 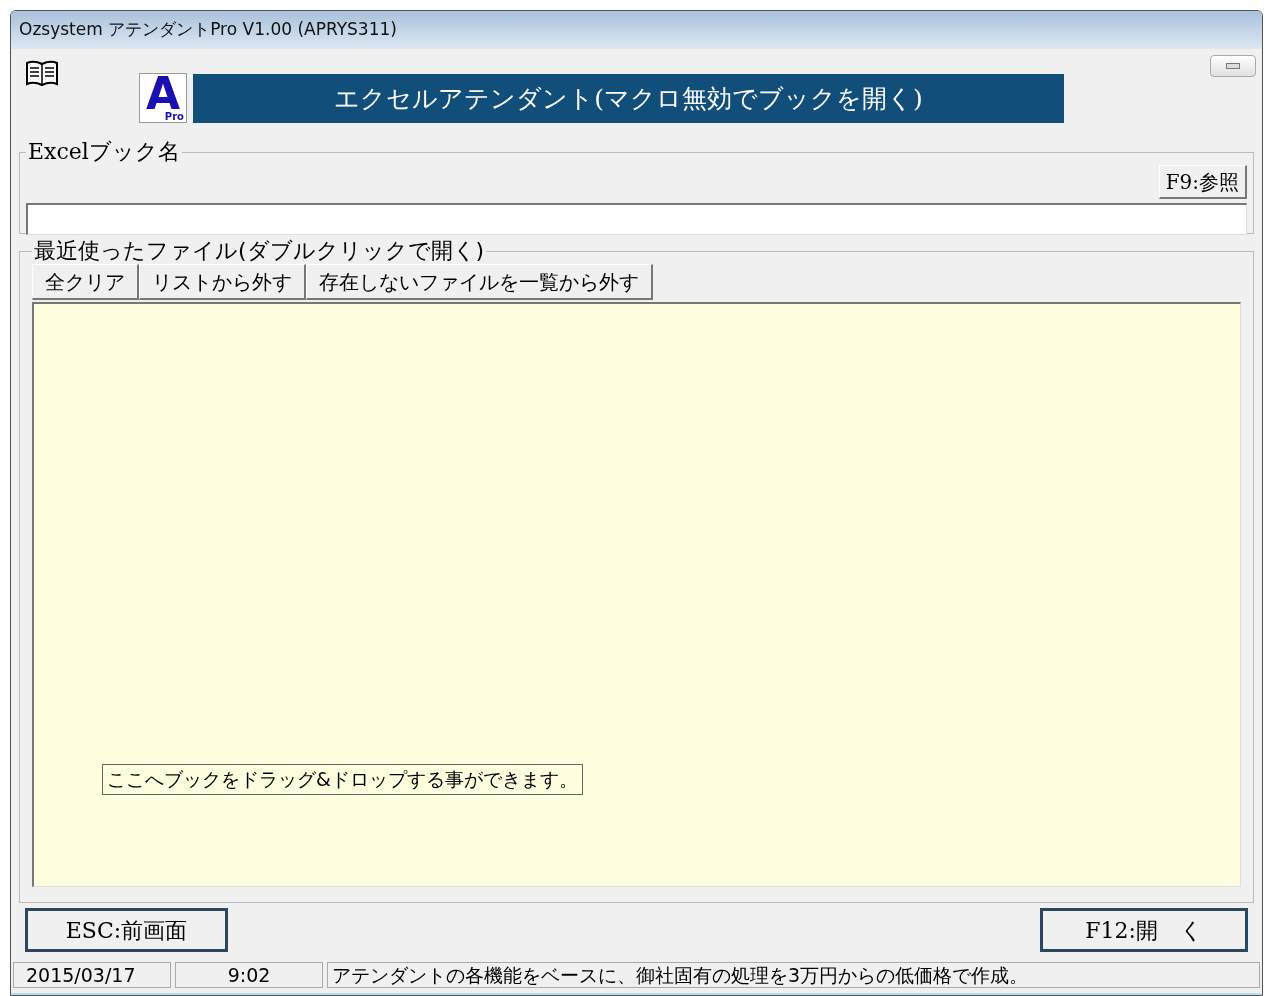 I want to click on drop-hint: ここへブックをドラッグ&ドロップする事ができます。, so click(x=342, y=779).